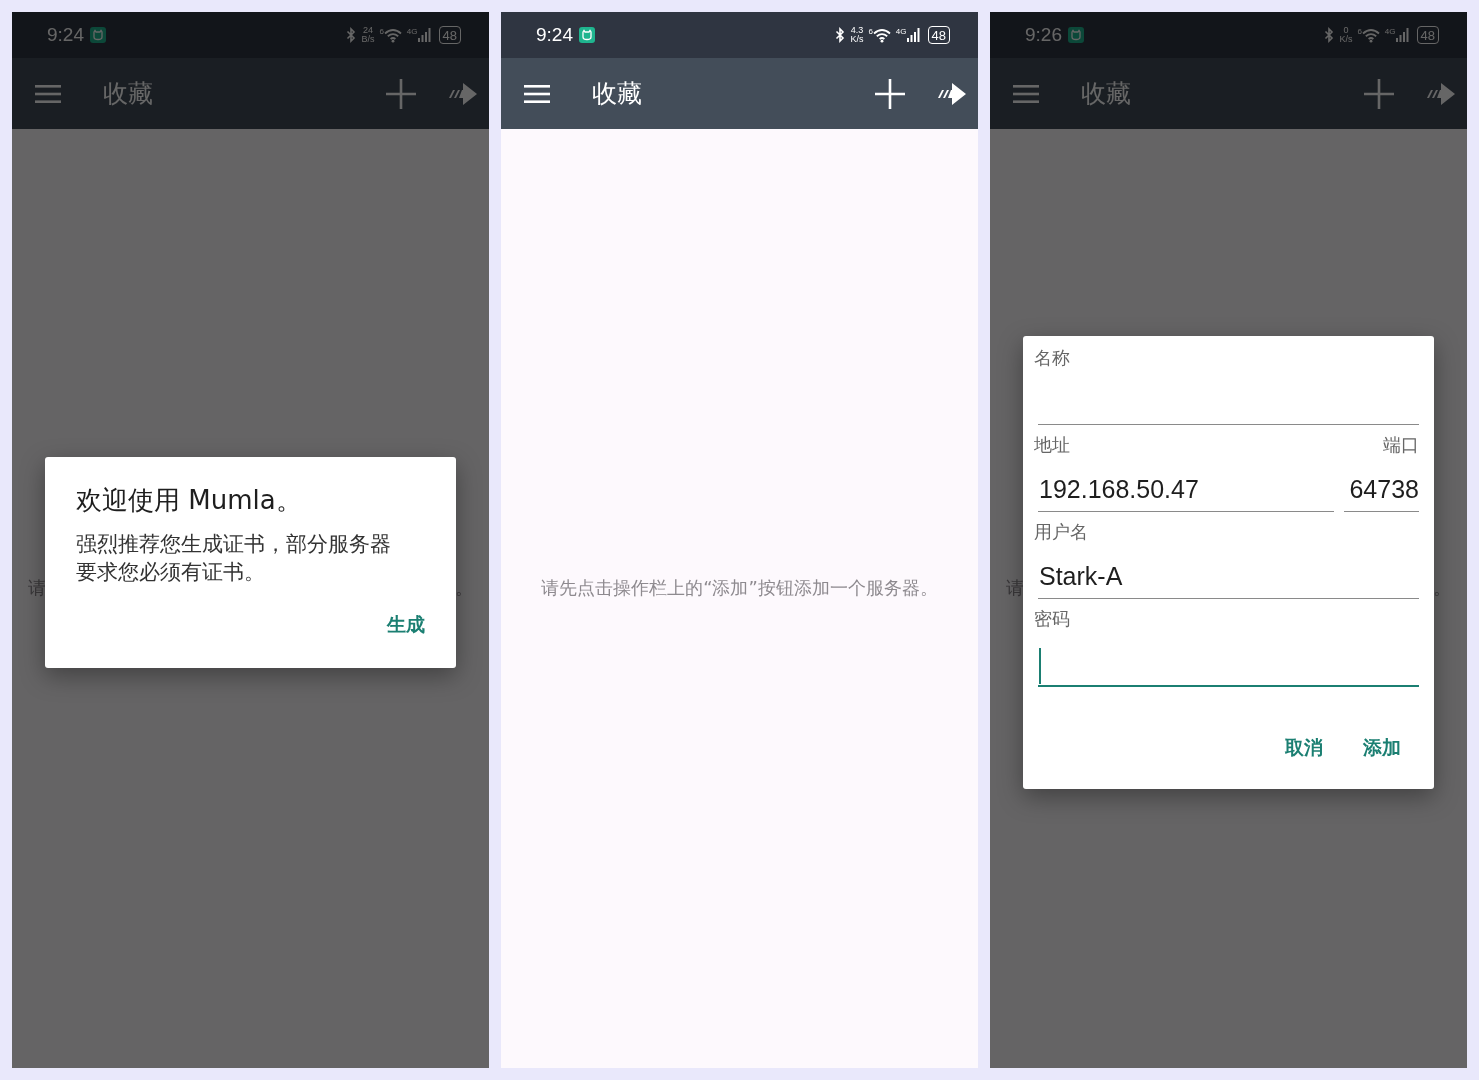  Describe the element at coordinates (189, 500) in the screenshot. I see `dialog-title: 欢迎使用 Mumla。` at that location.